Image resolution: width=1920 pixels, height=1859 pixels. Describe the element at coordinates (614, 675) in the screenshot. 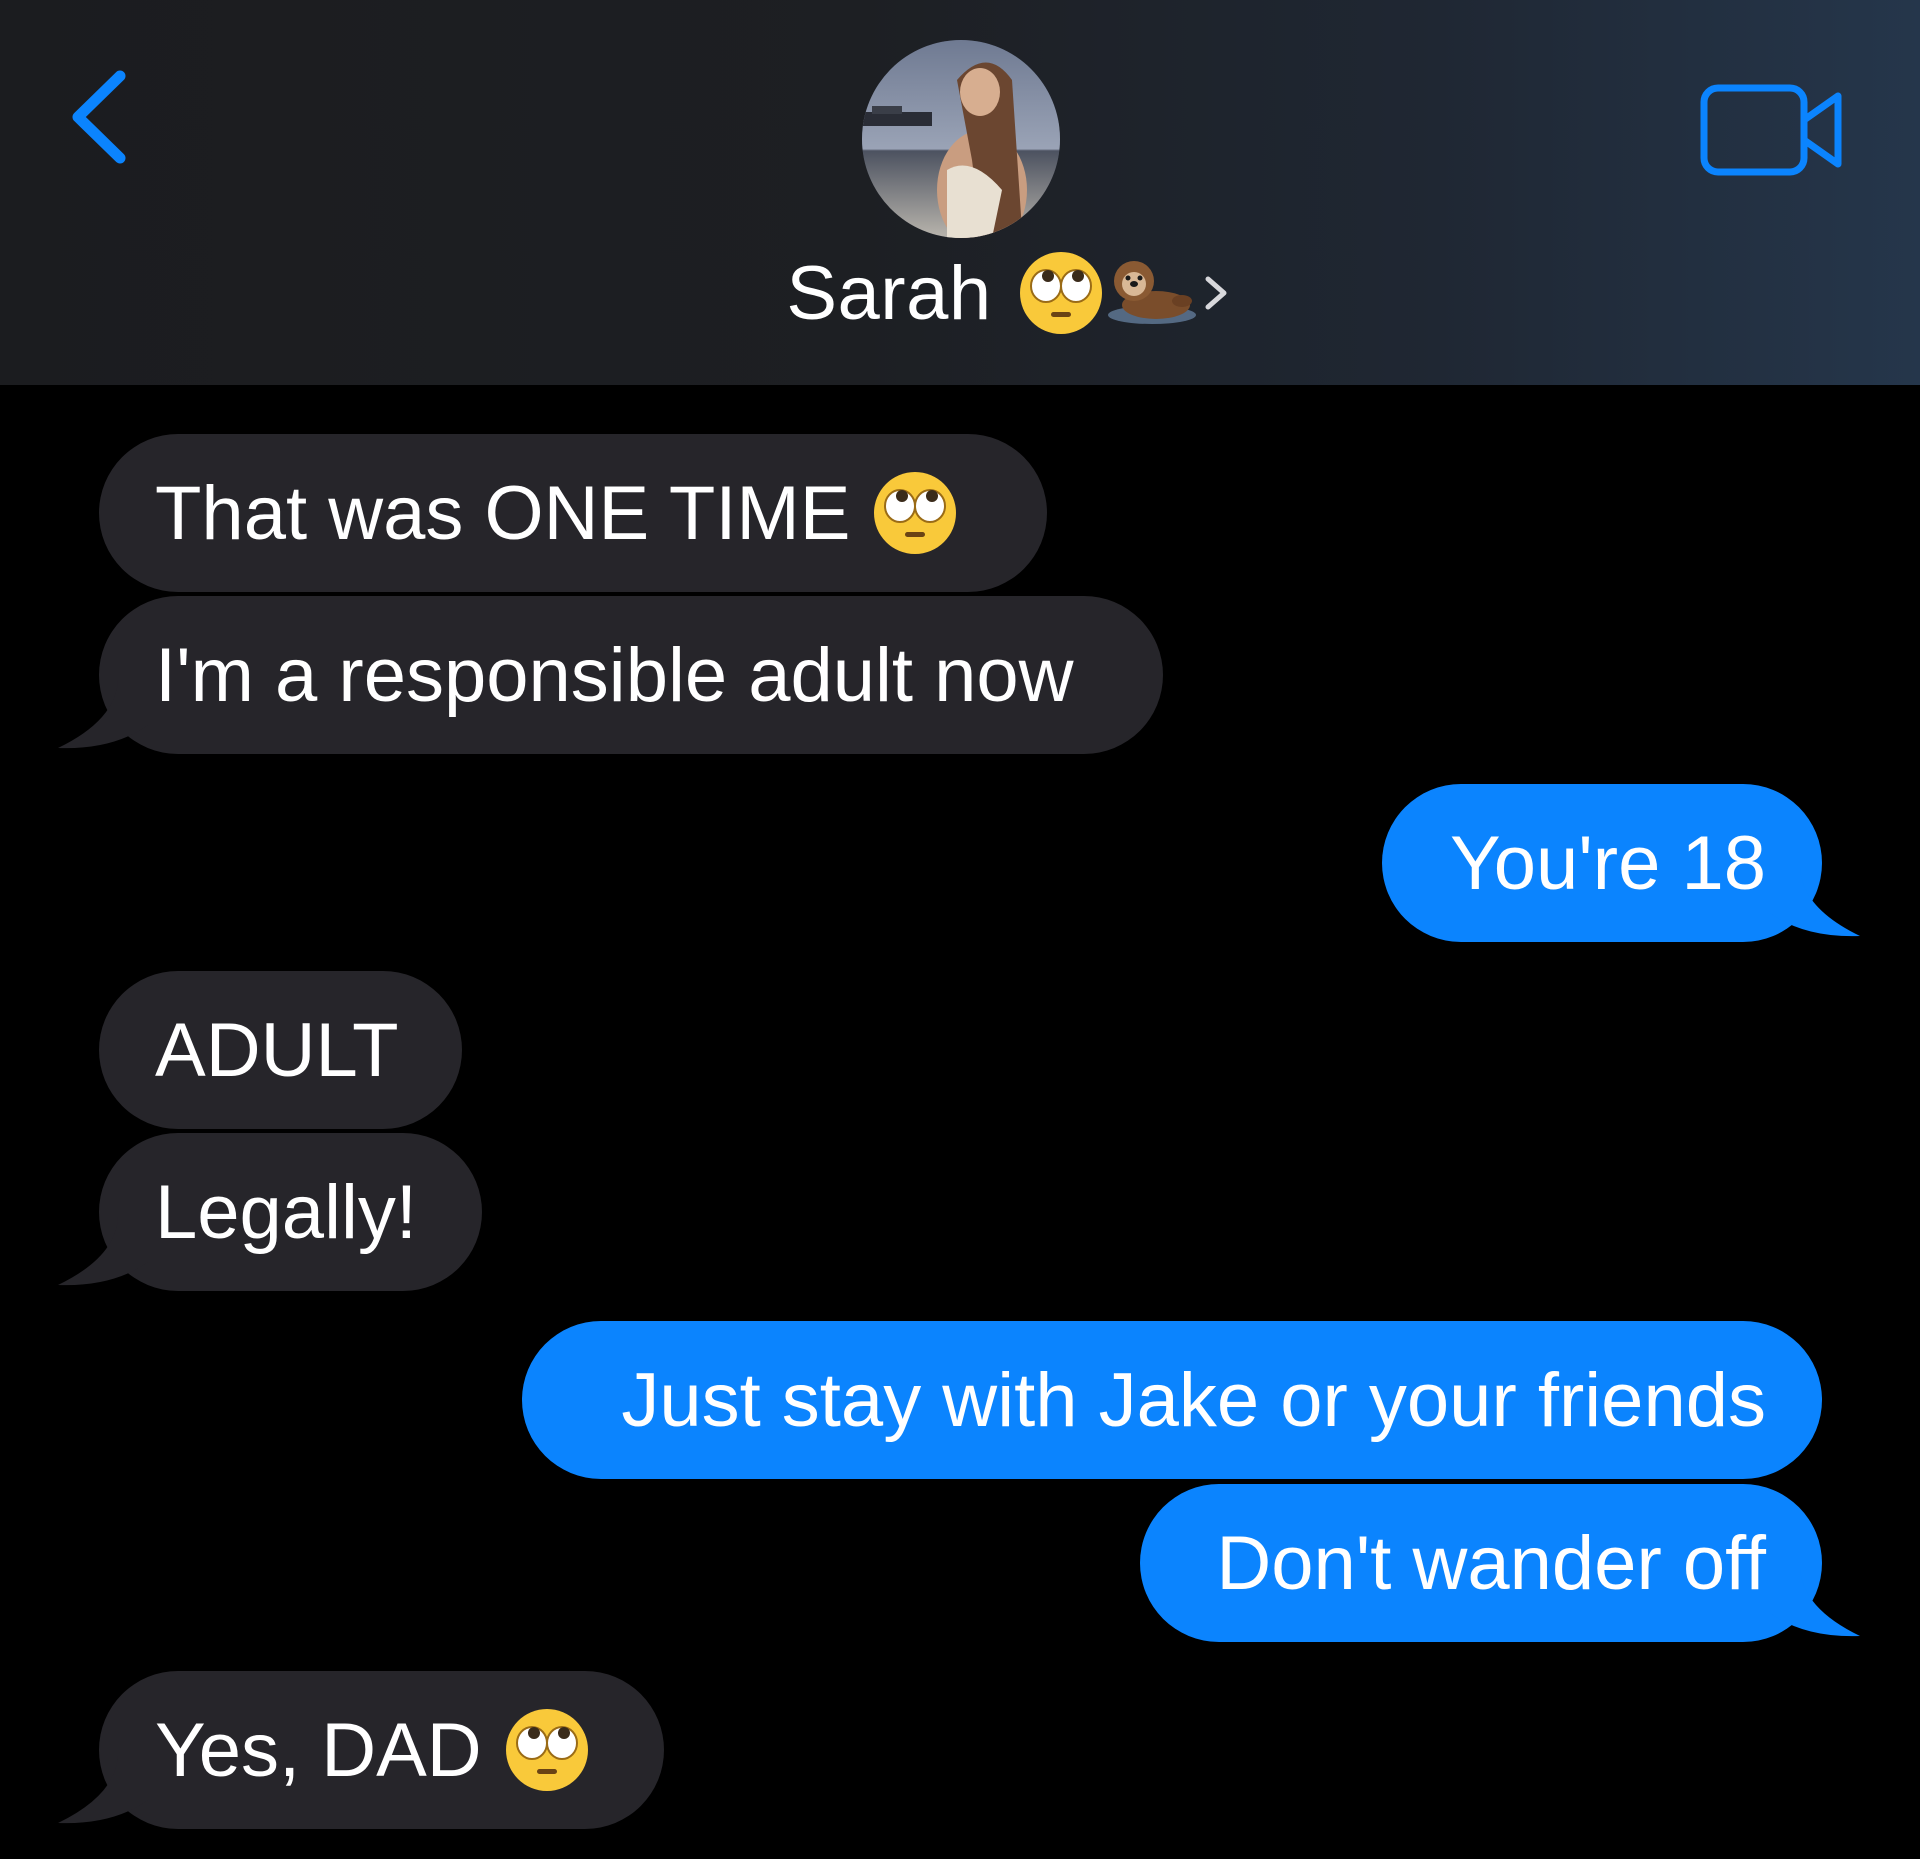

I see `message-text: I'm a responsible adult now` at that location.